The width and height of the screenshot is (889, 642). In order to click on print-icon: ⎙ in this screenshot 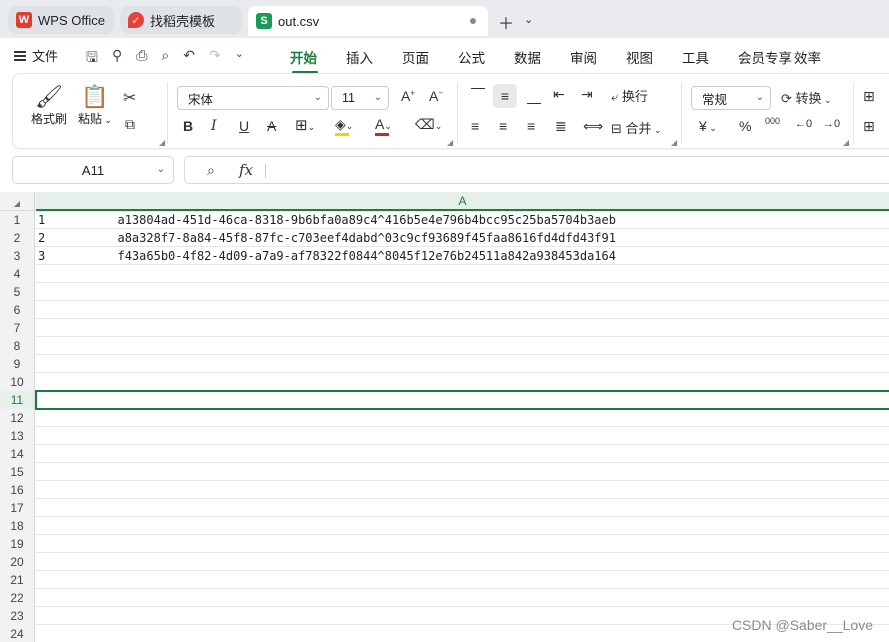, I will do `click(141, 59)`.